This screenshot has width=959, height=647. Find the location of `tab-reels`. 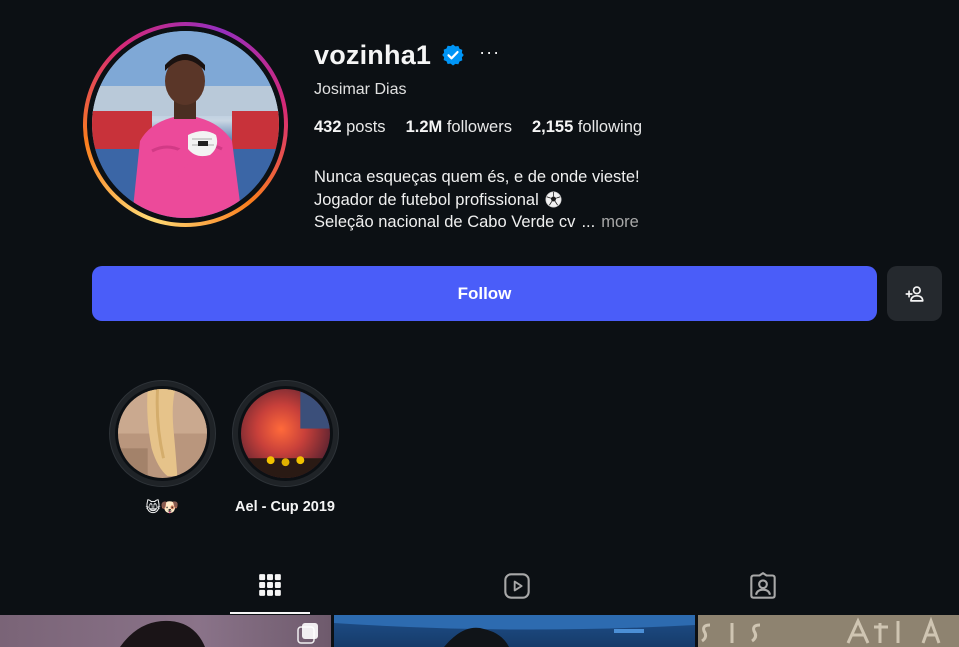

tab-reels is located at coordinates (517, 590).